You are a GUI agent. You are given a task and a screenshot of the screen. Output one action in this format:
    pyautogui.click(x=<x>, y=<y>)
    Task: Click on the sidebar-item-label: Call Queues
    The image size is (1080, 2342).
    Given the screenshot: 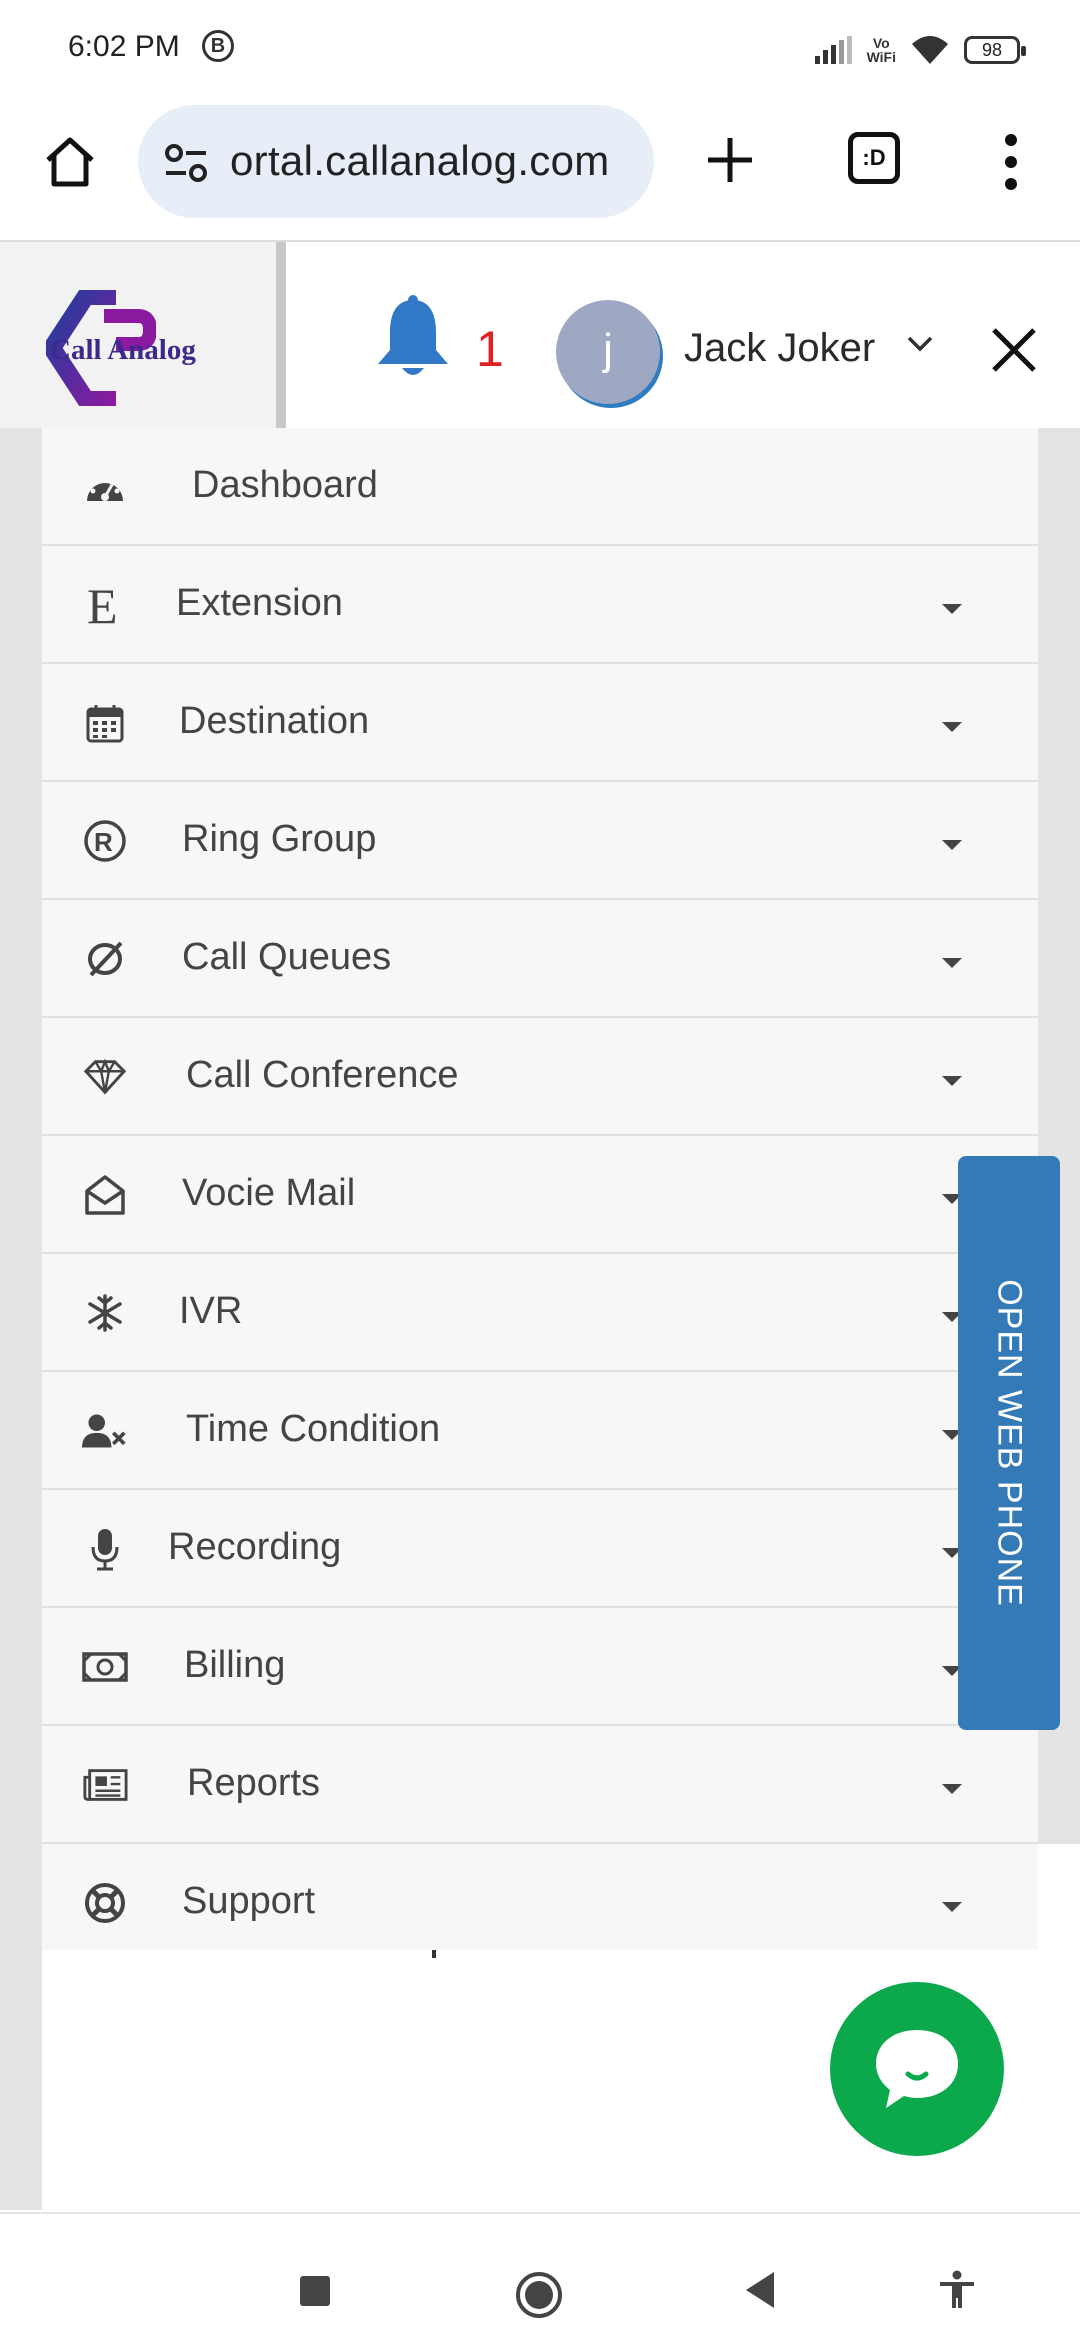 What is the action you would take?
    pyautogui.click(x=287, y=957)
    